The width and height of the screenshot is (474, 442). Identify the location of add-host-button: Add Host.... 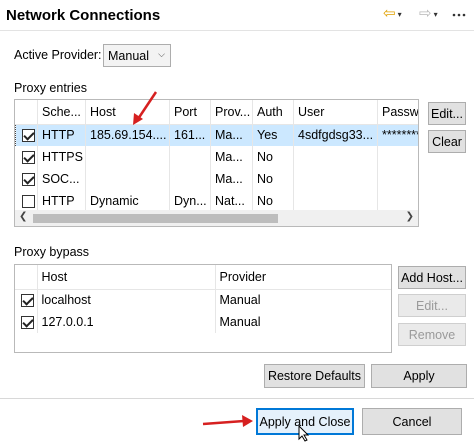
(432, 277).